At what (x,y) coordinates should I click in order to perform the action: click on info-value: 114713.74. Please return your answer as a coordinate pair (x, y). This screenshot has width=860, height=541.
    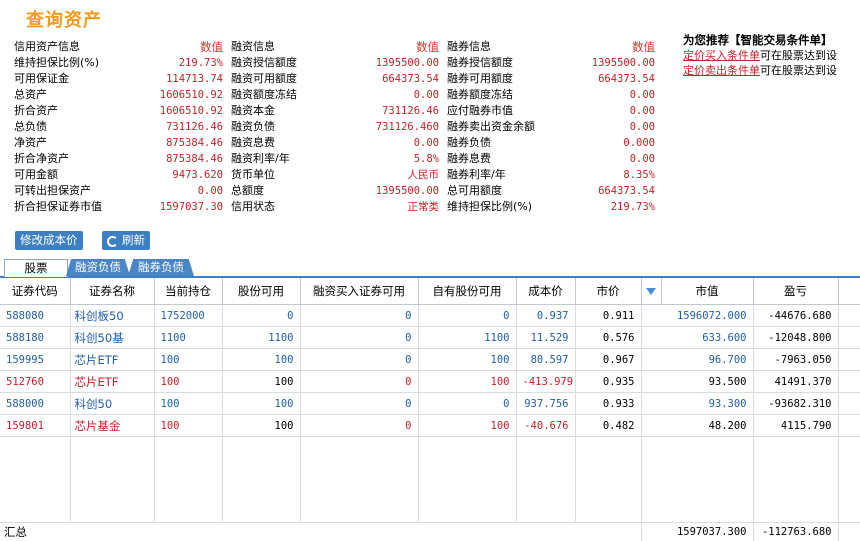
    Looking at the image, I should click on (194, 79).